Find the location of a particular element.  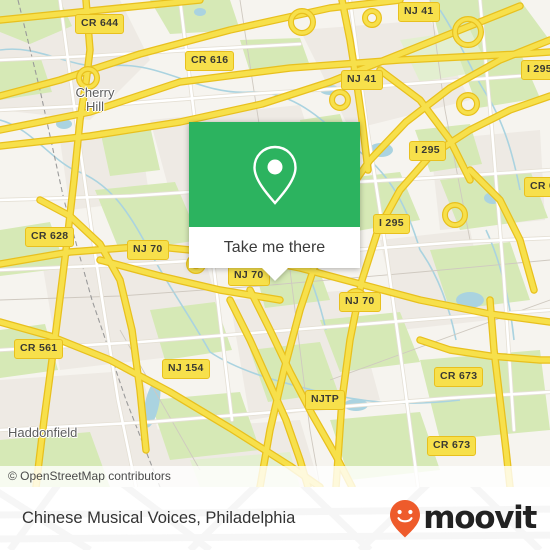

moovit-wordmark: moovit is located at coordinates (480, 518).